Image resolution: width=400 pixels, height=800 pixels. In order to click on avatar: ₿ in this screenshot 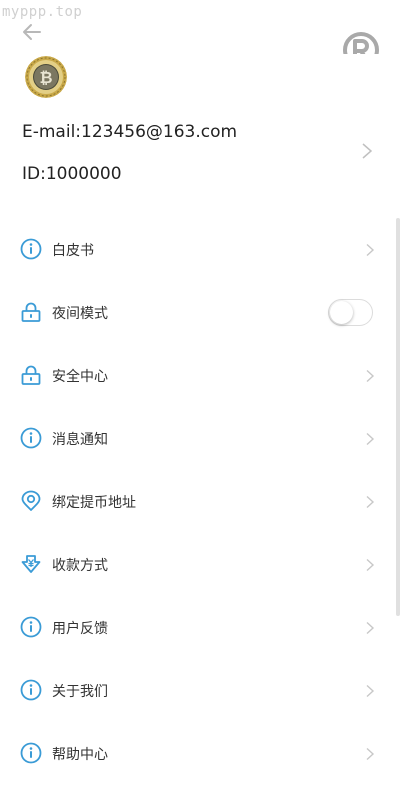, I will do `click(46, 77)`.